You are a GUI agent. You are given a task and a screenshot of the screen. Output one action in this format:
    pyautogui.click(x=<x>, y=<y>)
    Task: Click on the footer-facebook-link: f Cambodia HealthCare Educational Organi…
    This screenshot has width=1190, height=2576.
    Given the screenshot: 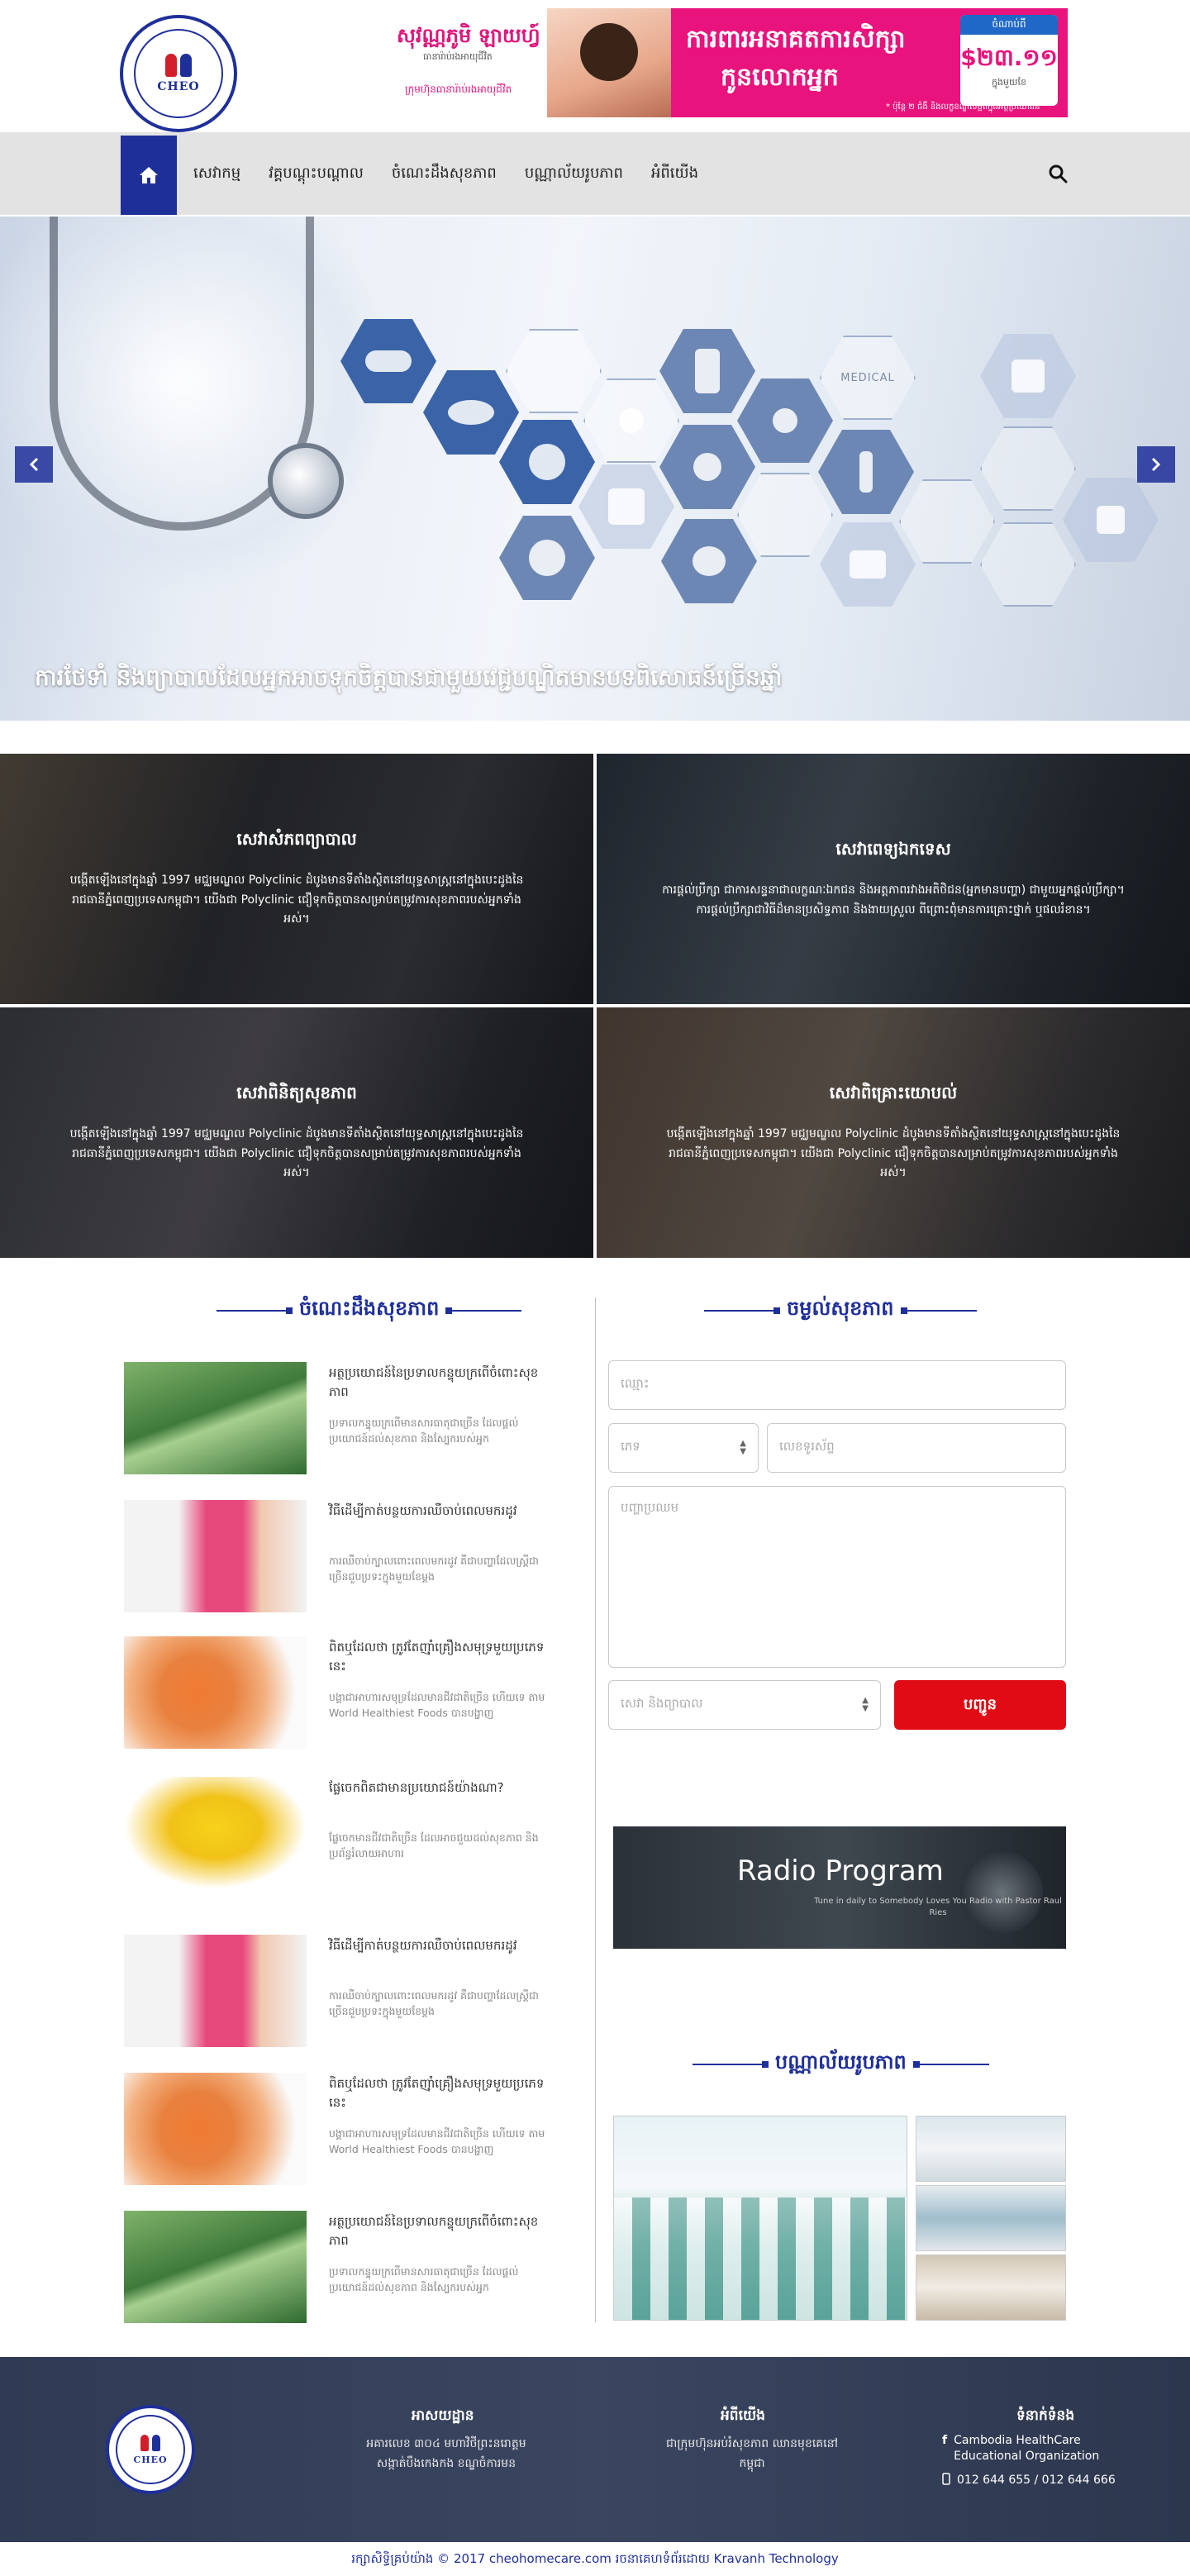 What is the action you would take?
    pyautogui.click(x=1033, y=2449)
    